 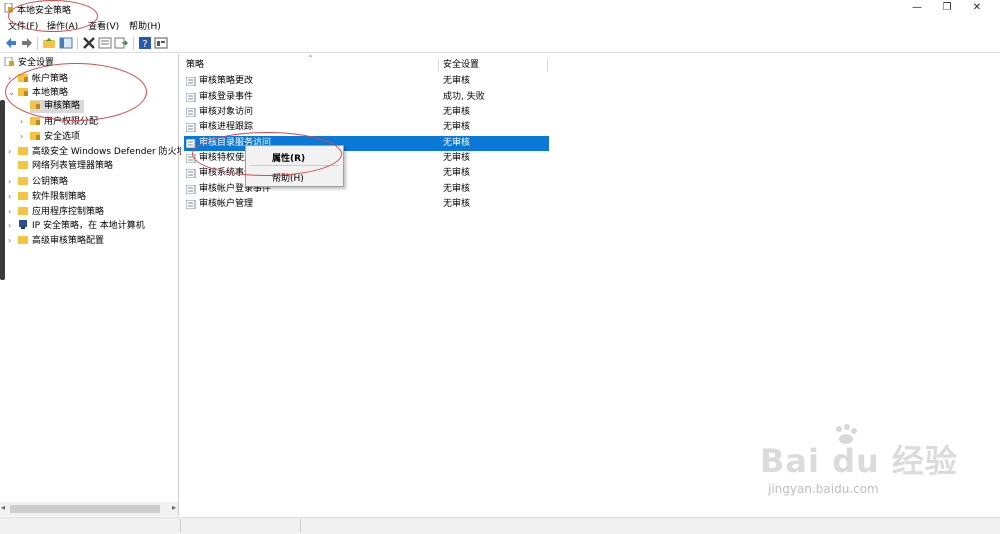 I want to click on status-bar-divider, so click(x=300, y=525).